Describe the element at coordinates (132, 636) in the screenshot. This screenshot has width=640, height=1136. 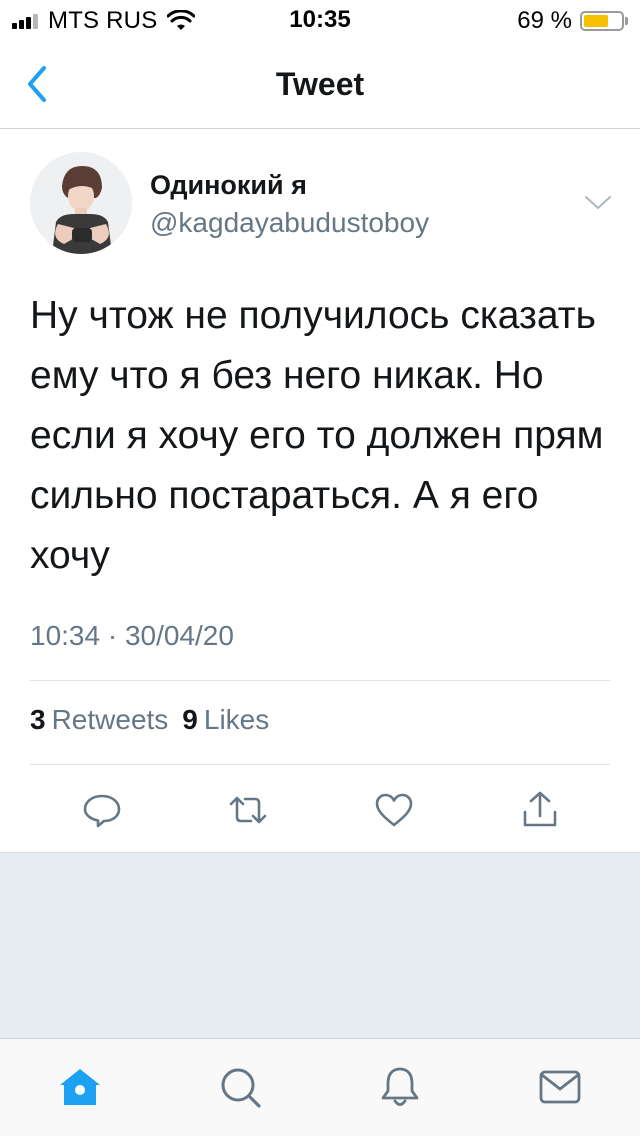
I see `tweet-timestamp: 10:34 · 30/04/20` at that location.